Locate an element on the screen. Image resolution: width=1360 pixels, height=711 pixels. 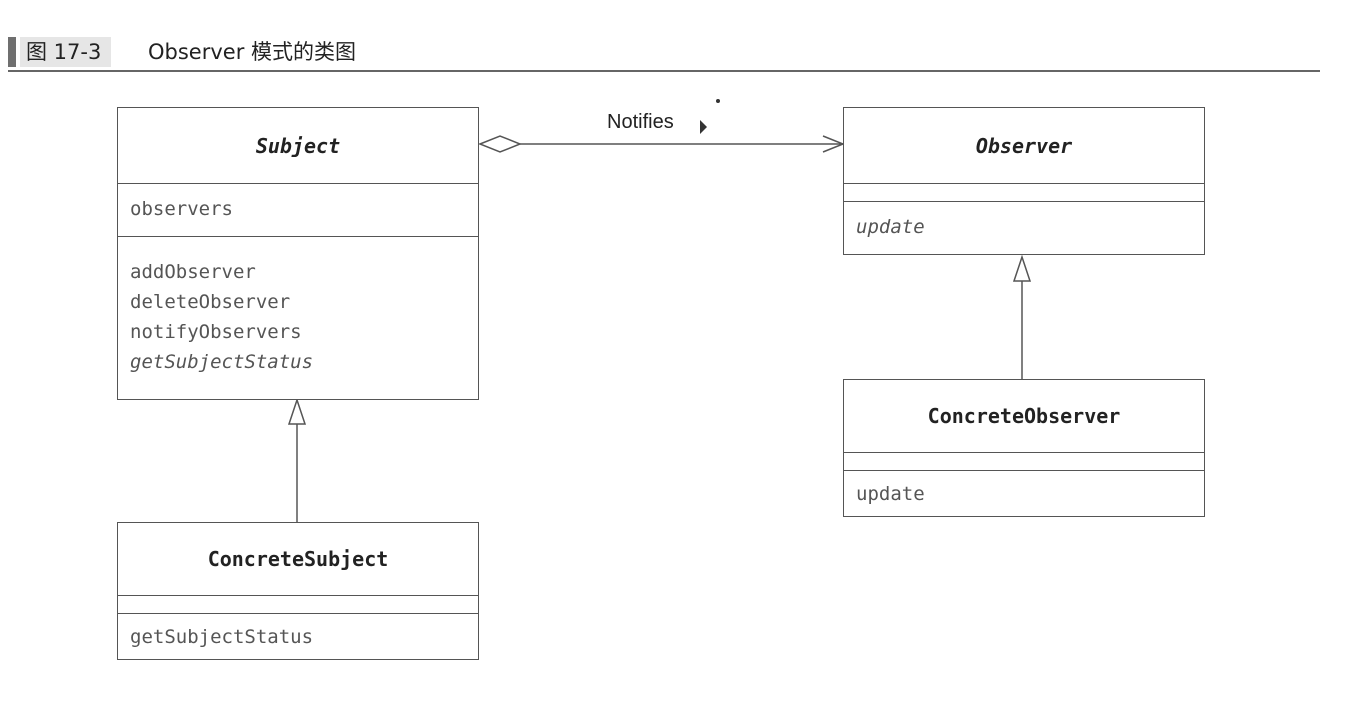
method-delete-observer: deleteObserver is located at coordinates (210, 302).